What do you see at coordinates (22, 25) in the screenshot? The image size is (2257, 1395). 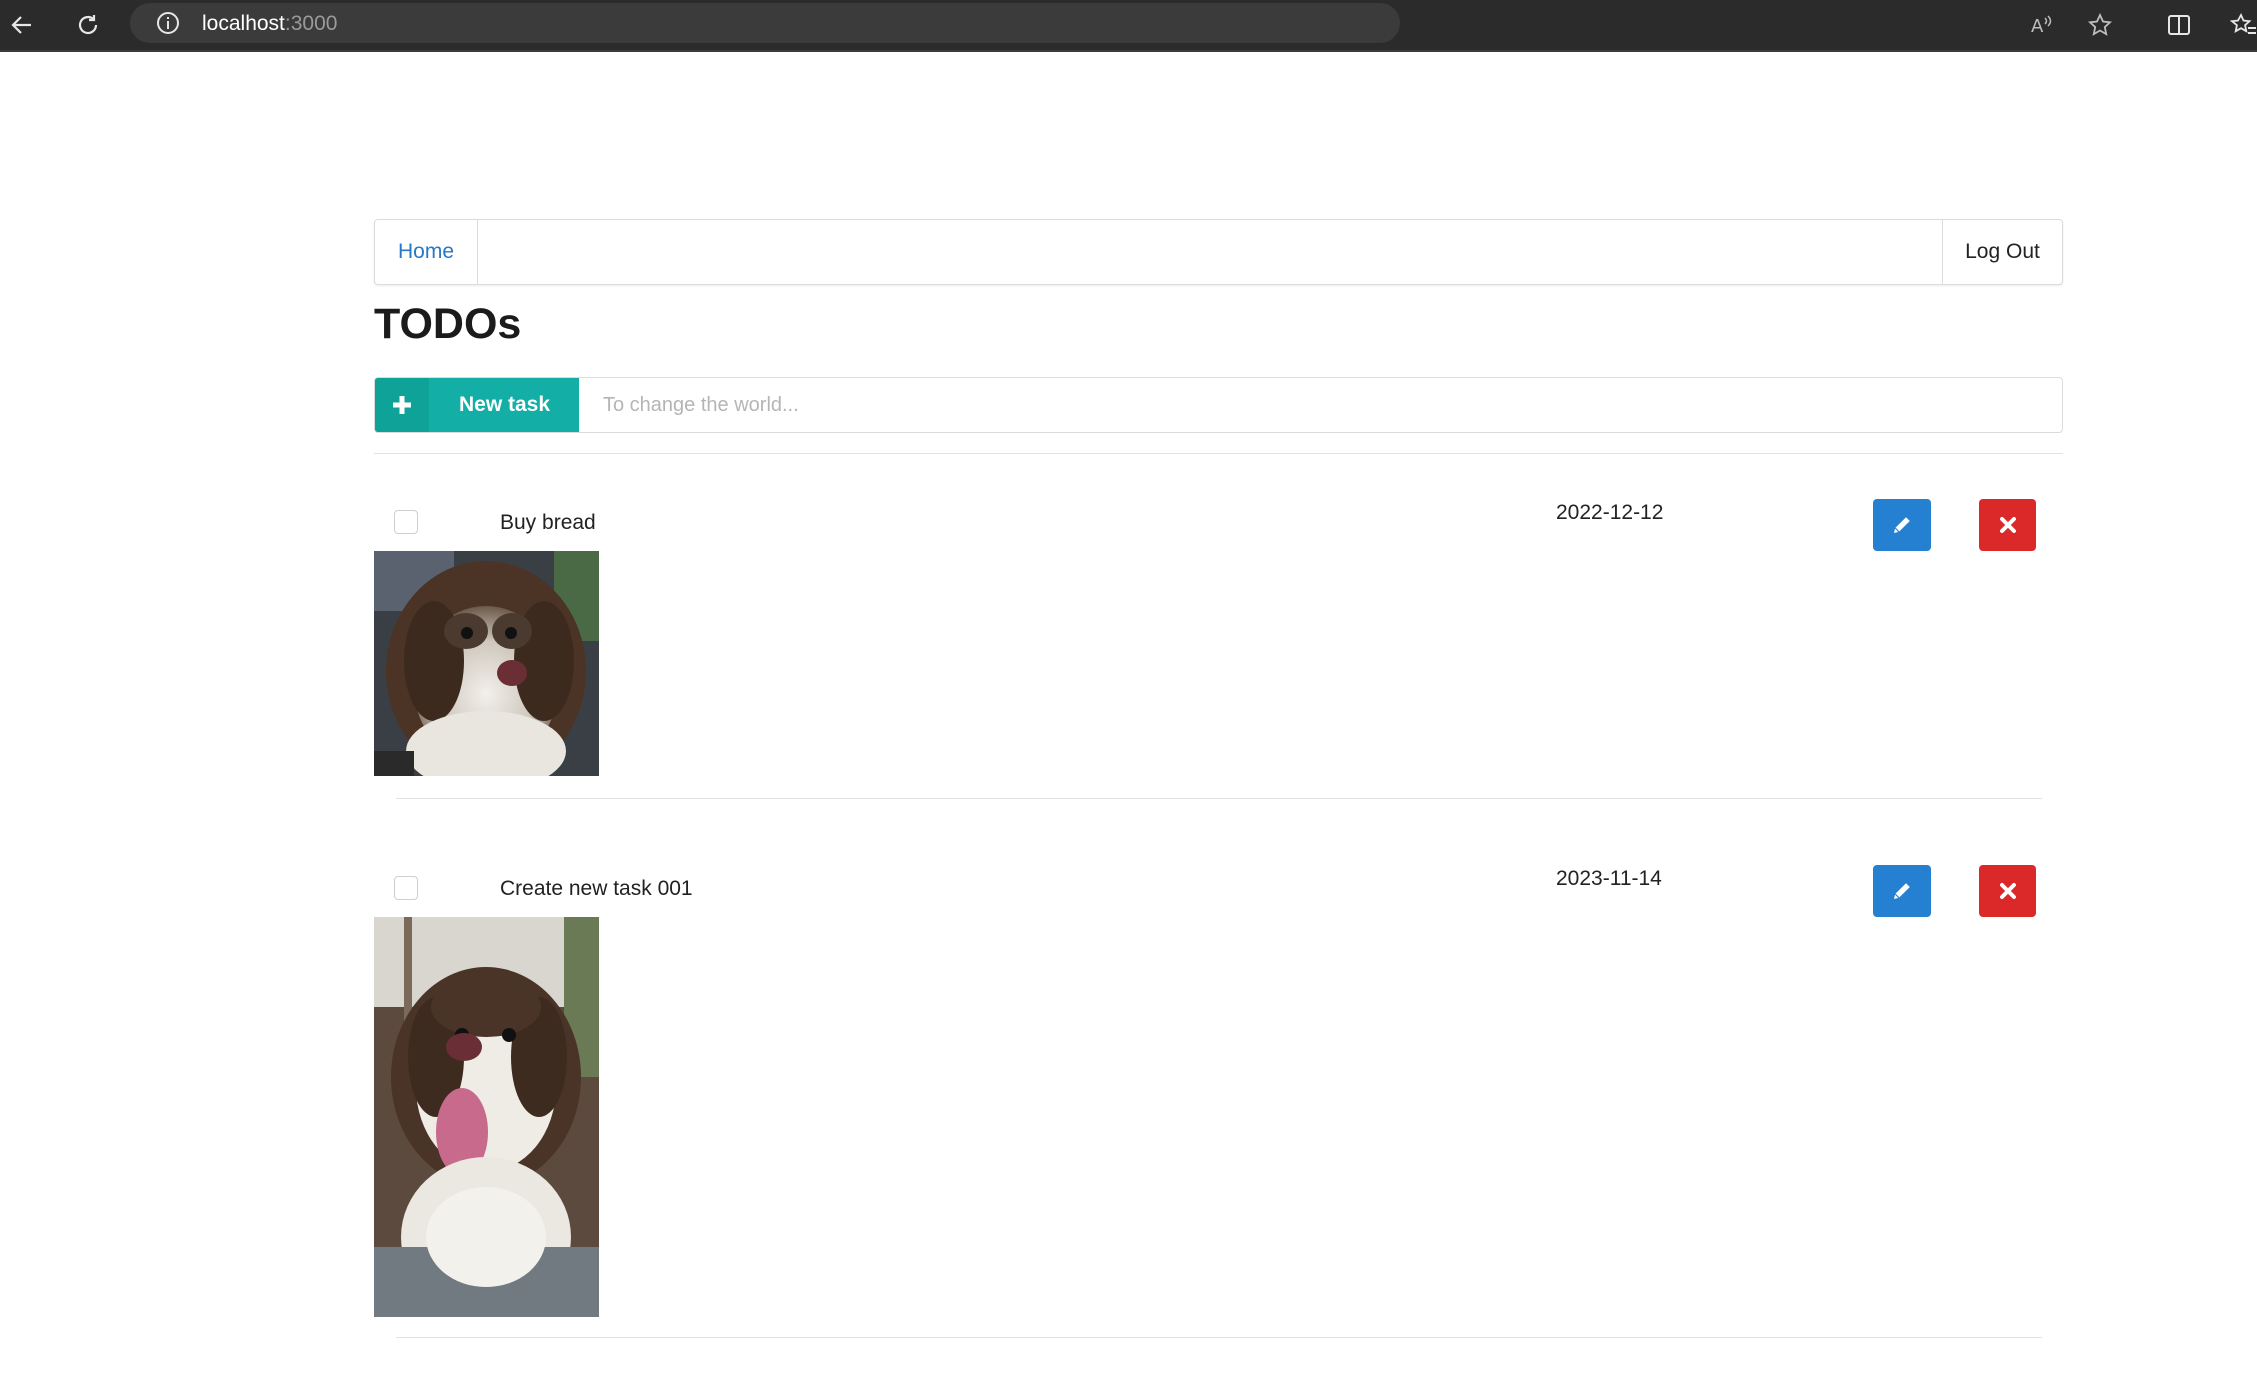 I see `back-arrow-icon` at bounding box center [22, 25].